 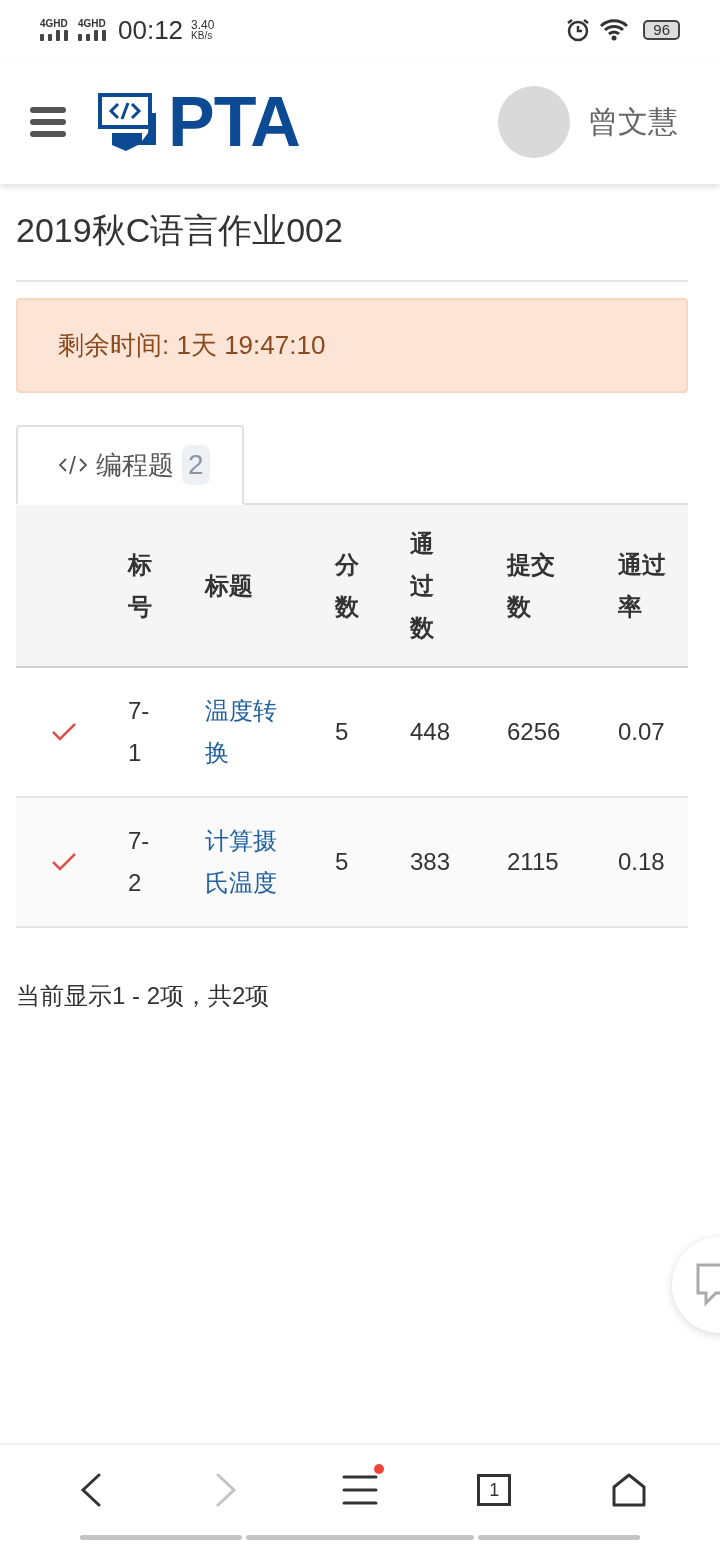 What do you see at coordinates (352, 233) in the screenshot?
I see `page-title: 2019秋C语言作业002` at bounding box center [352, 233].